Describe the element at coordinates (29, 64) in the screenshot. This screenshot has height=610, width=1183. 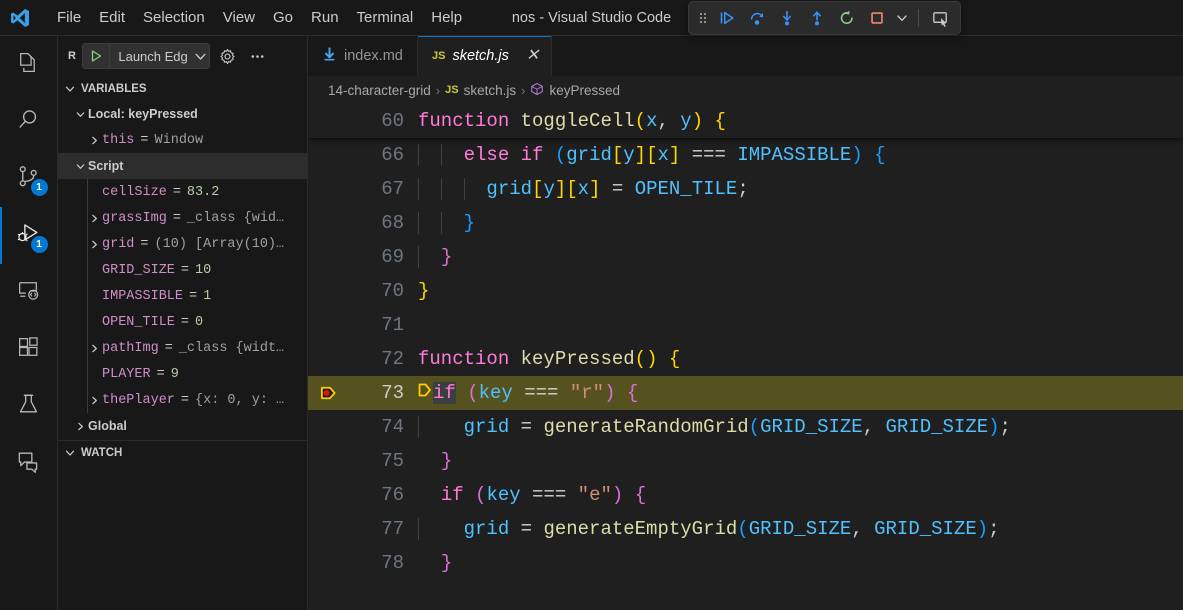
I see `activitybar-item-explorer` at that location.